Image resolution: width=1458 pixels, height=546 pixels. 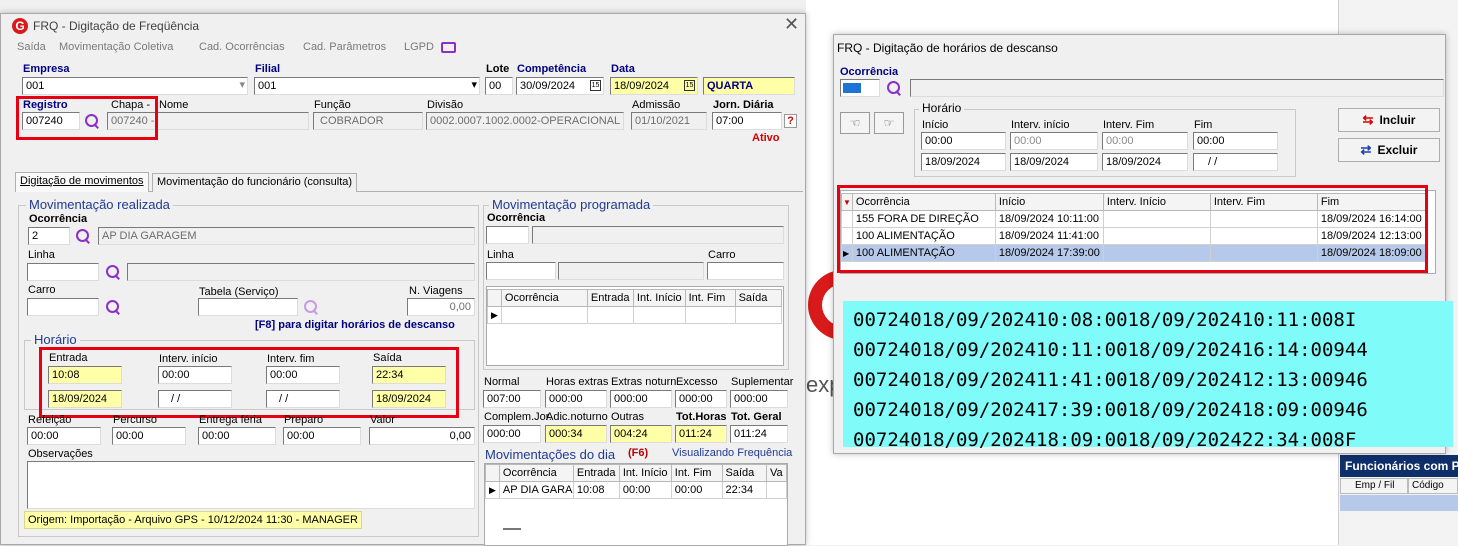 What do you see at coordinates (701, 399) in the screenshot?
I see `excesso-input: 000:00` at bounding box center [701, 399].